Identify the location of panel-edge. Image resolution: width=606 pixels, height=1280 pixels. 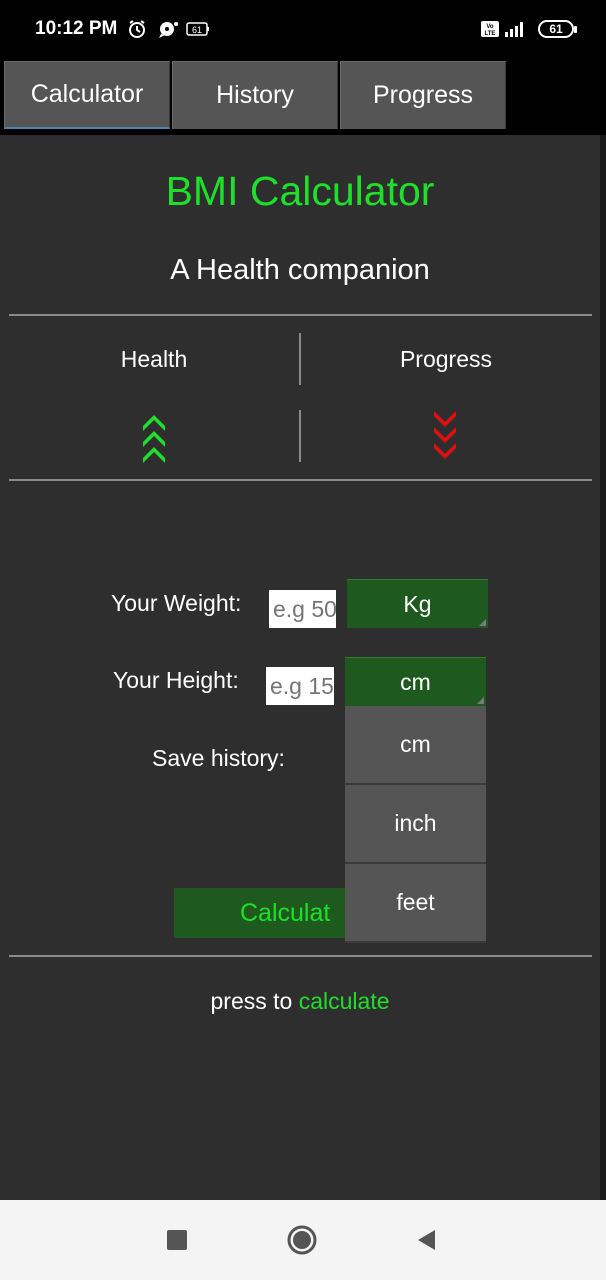
(603, 667).